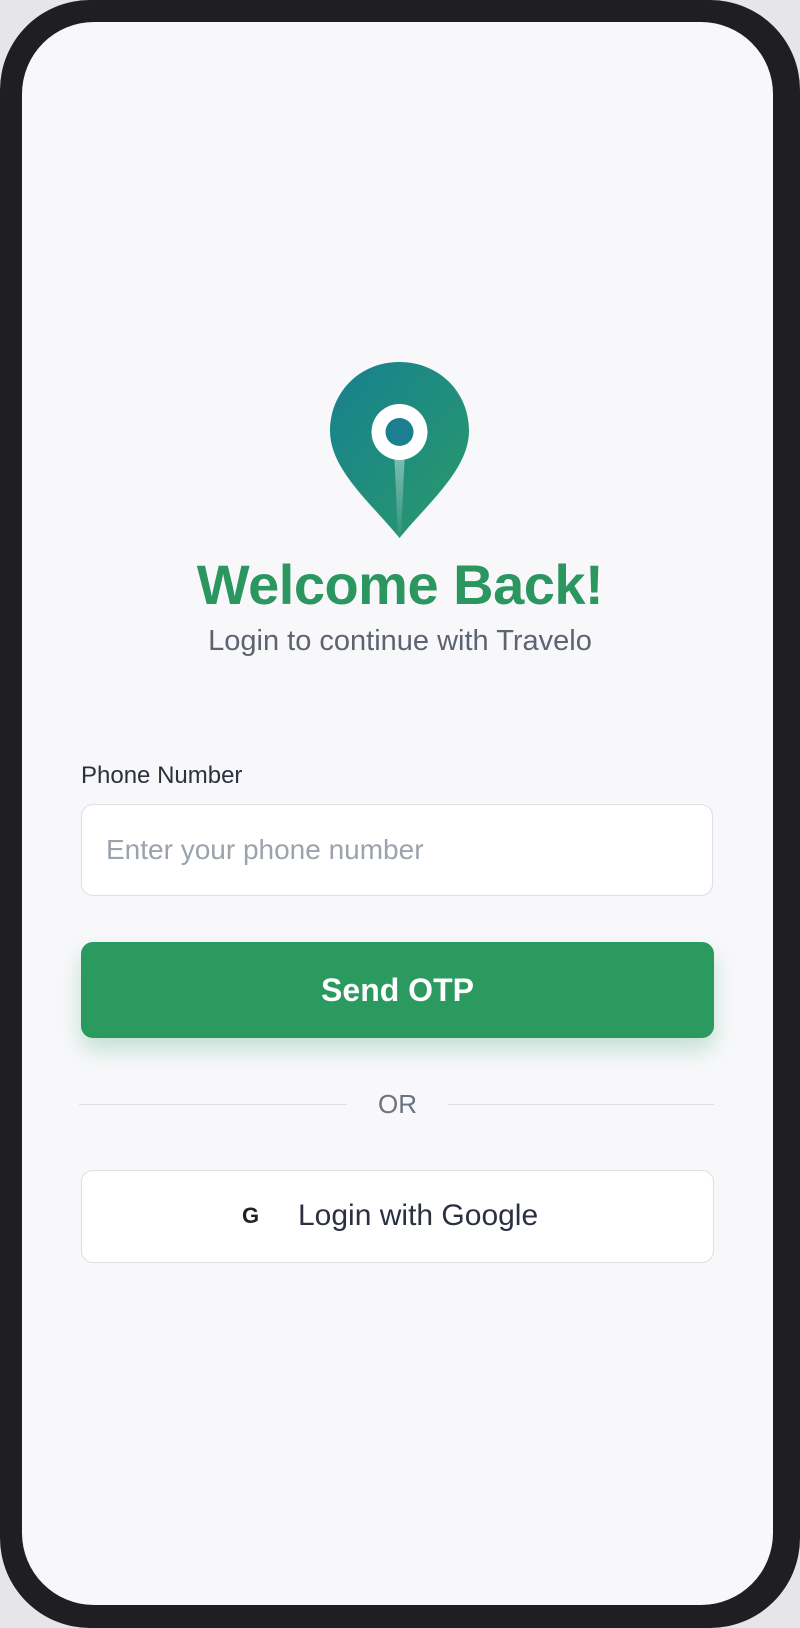 The width and height of the screenshot is (800, 1628). What do you see at coordinates (162, 775) in the screenshot?
I see `phone-number-label: Phone Number` at bounding box center [162, 775].